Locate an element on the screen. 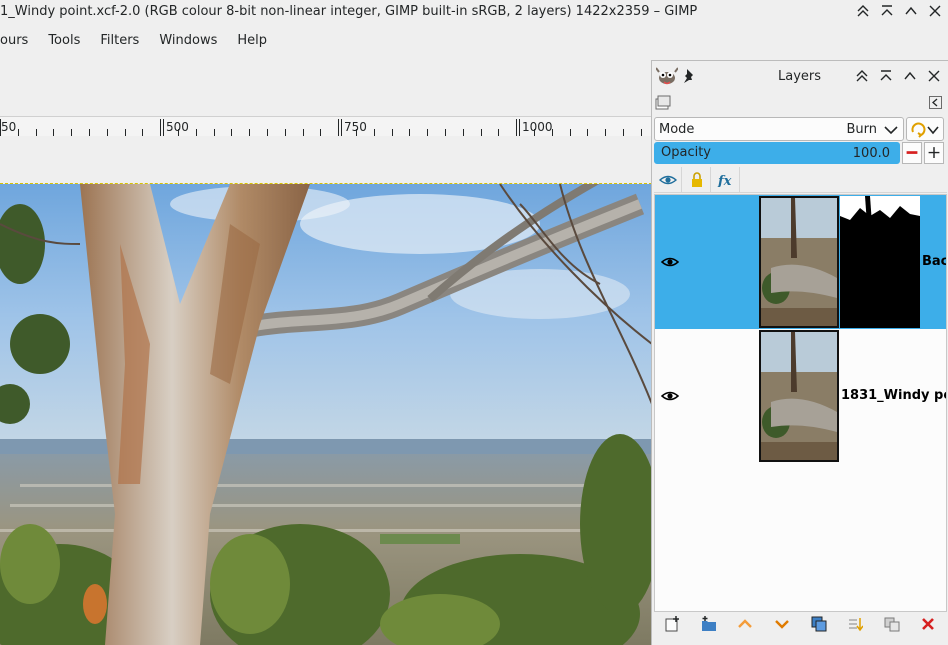  composite-mode-button is located at coordinates (925, 129).